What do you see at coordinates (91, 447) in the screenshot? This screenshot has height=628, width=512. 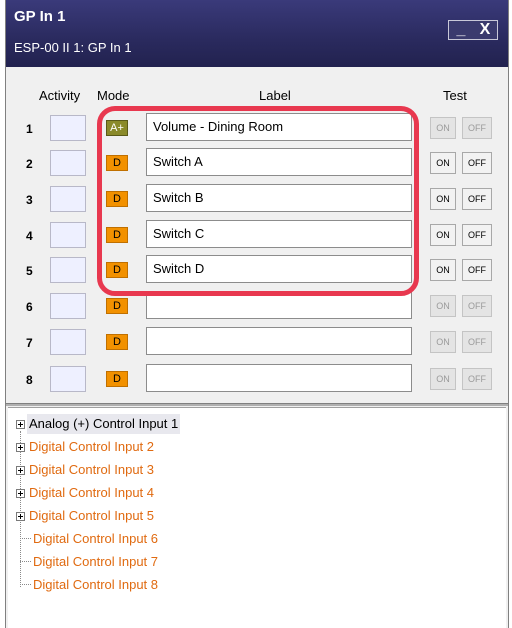 I see `tree-item-label: Digital Control Input 2` at bounding box center [91, 447].